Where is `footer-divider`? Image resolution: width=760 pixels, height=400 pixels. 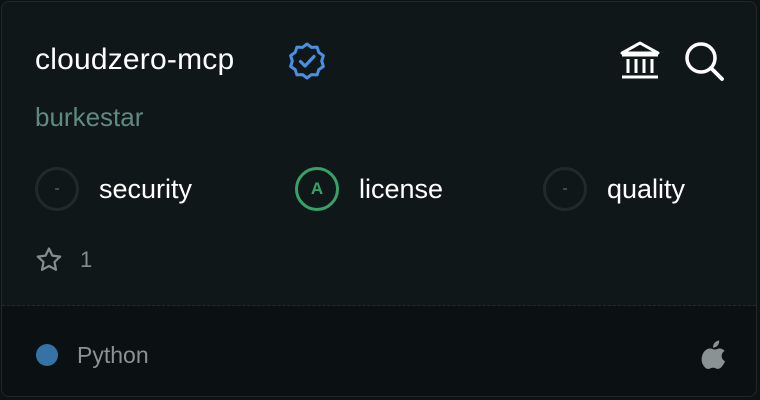 footer-divider is located at coordinates (379, 305).